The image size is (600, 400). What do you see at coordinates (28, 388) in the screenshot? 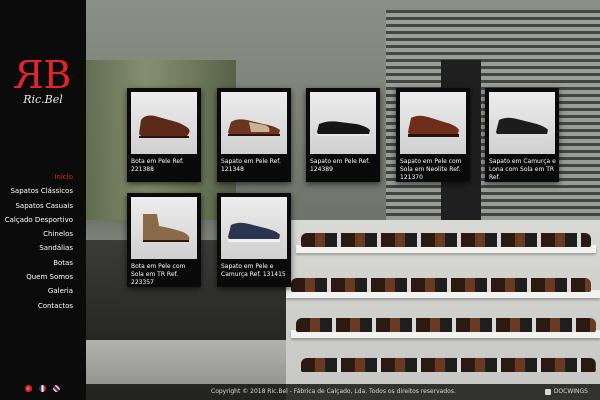
I see `portugal-flag-icon` at bounding box center [28, 388].